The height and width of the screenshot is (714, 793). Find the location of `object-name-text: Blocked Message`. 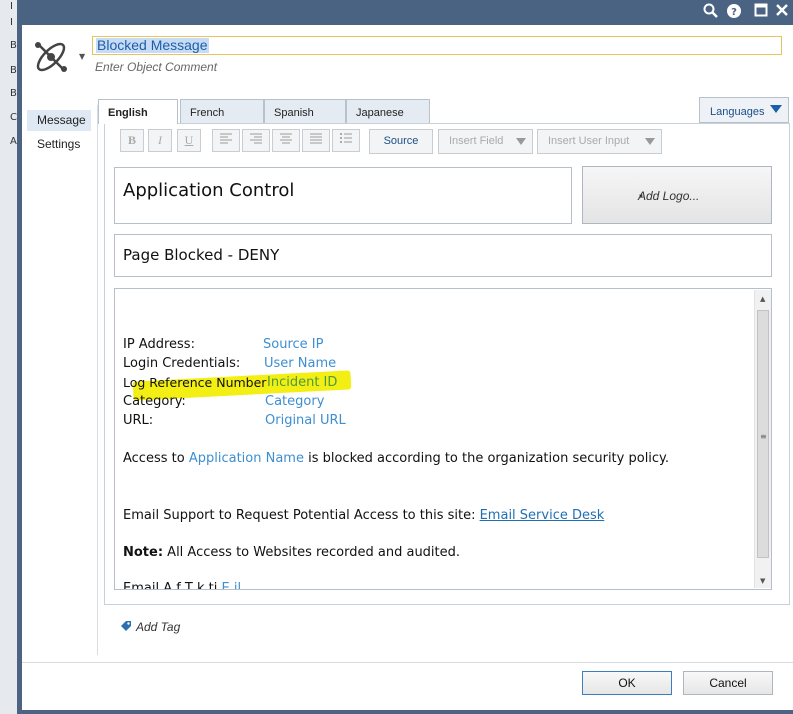

object-name-text: Blocked Message is located at coordinates (152, 45).